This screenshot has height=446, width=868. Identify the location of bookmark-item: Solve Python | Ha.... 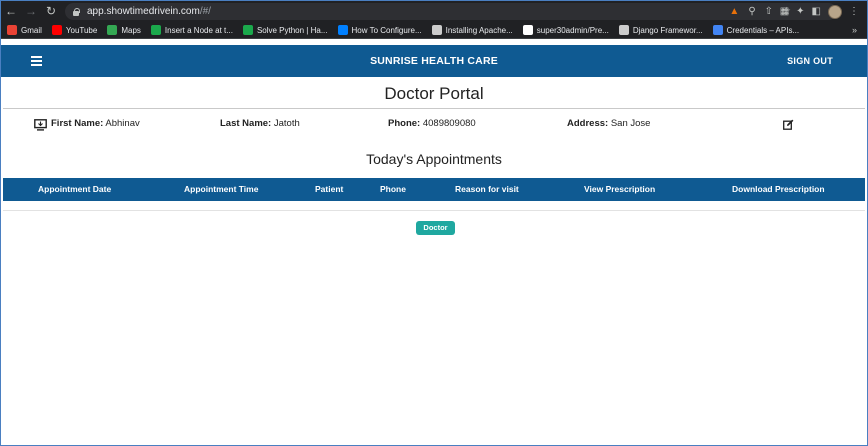
(285, 30).